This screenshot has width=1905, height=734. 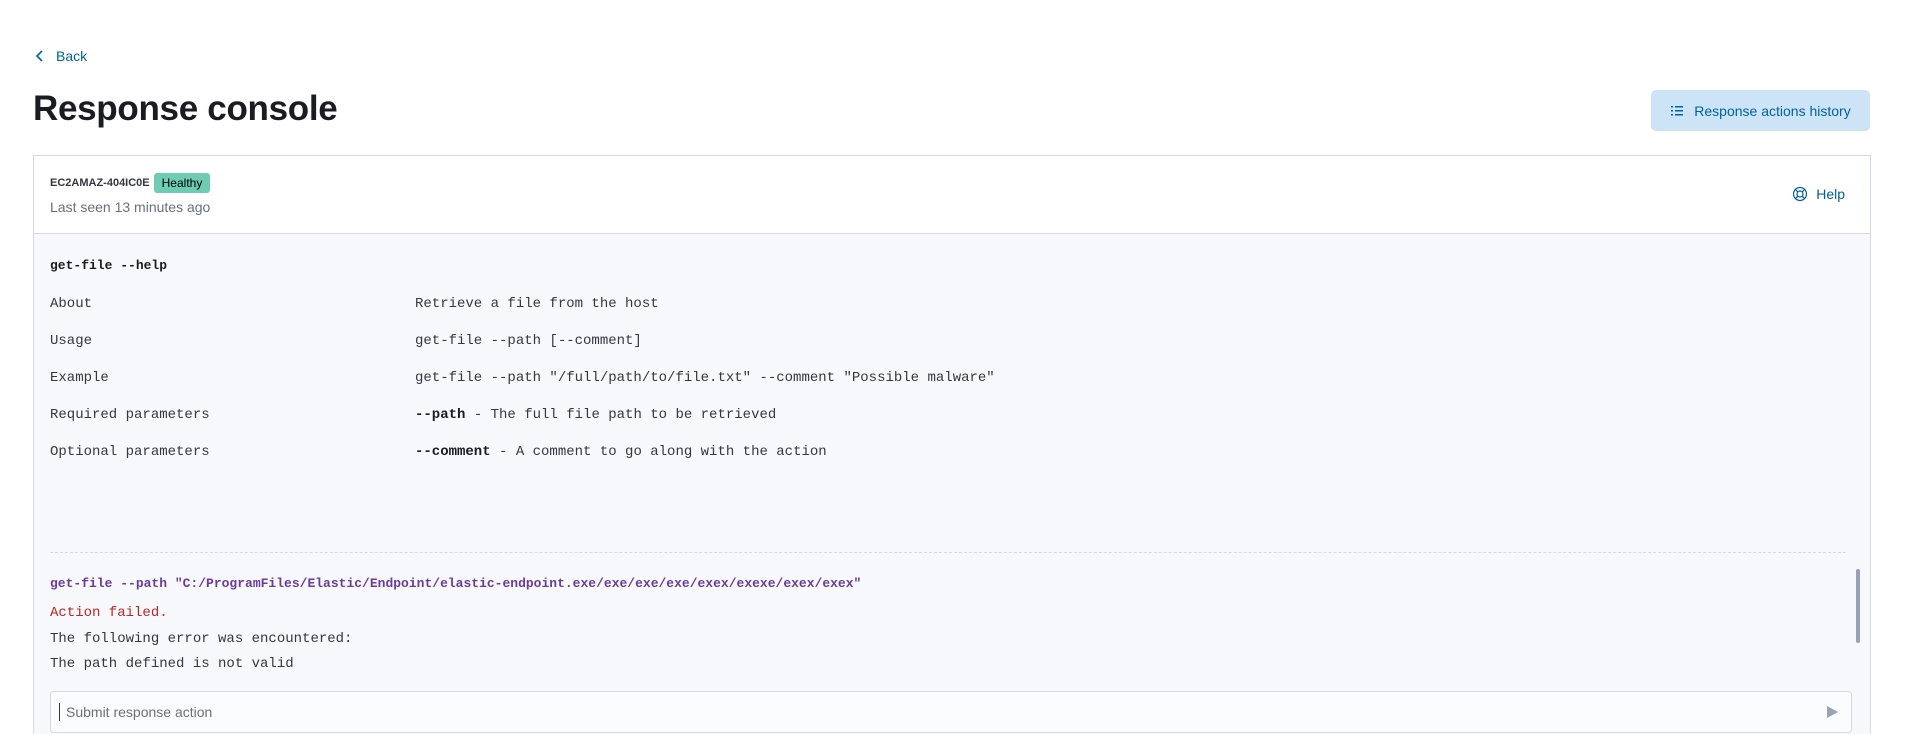 What do you see at coordinates (354, 304) in the screenshot?
I see `help-row-about: About Retrieve a file from the host` at bounding box center [354, 304].